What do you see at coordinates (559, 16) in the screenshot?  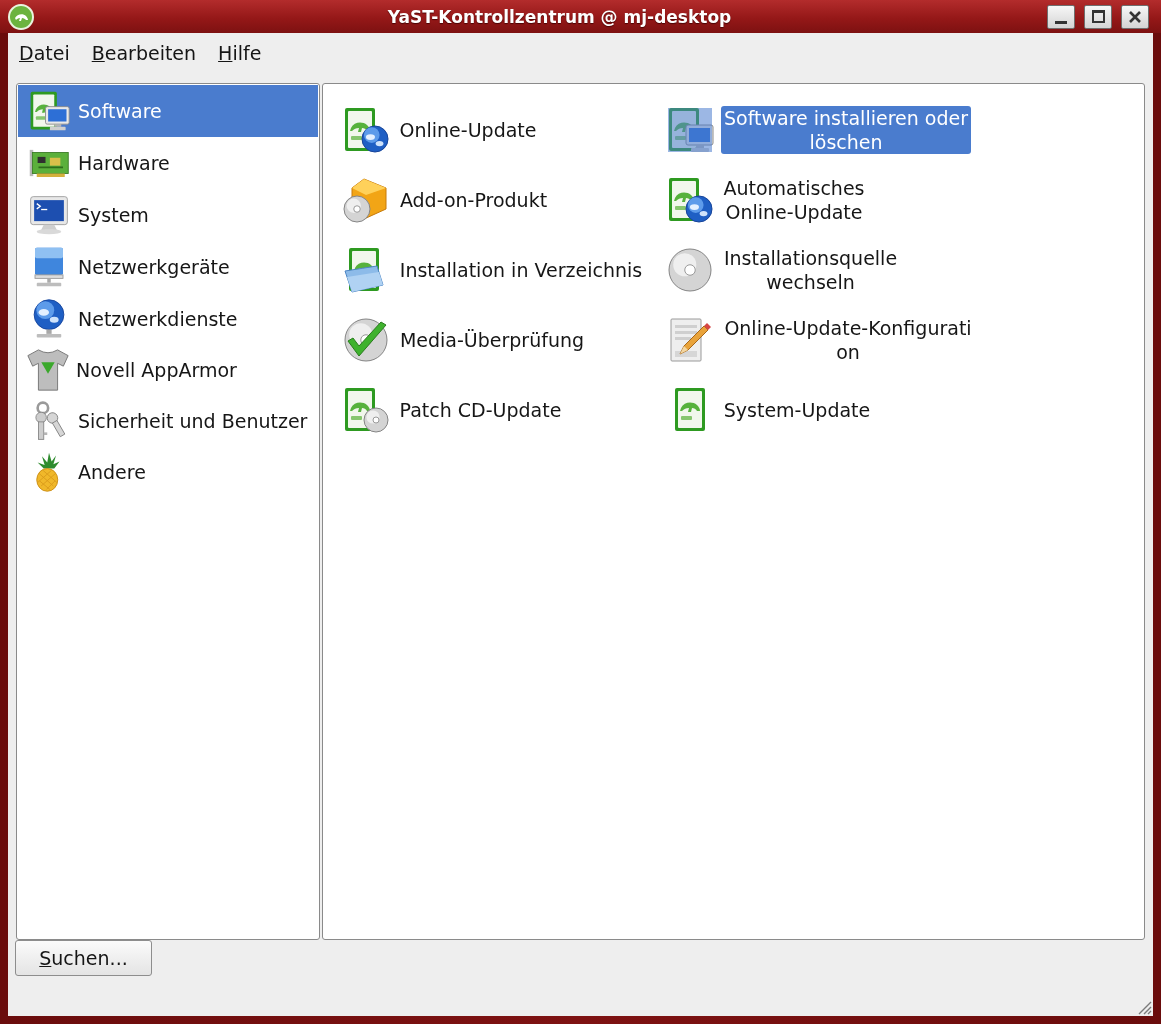 I see `window-title: YaST-Kontrollzentrum @ mj-desktop` at bounding box center [559, 16].